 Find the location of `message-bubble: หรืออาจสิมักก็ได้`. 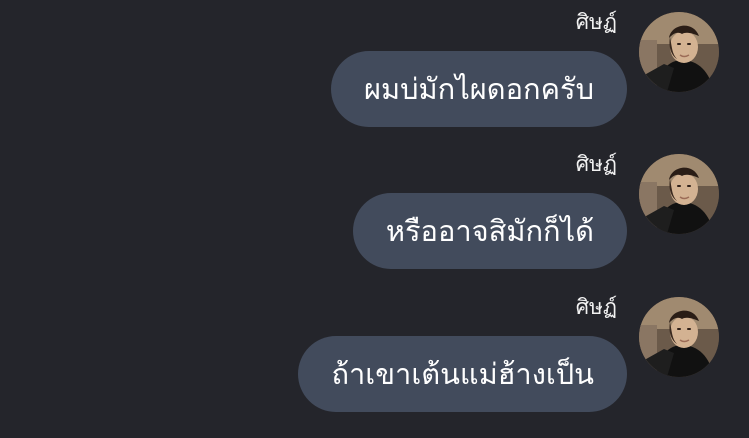

message-bubble: หรืออาจสิมักก็ได้ is located at coordinates (489, 231).